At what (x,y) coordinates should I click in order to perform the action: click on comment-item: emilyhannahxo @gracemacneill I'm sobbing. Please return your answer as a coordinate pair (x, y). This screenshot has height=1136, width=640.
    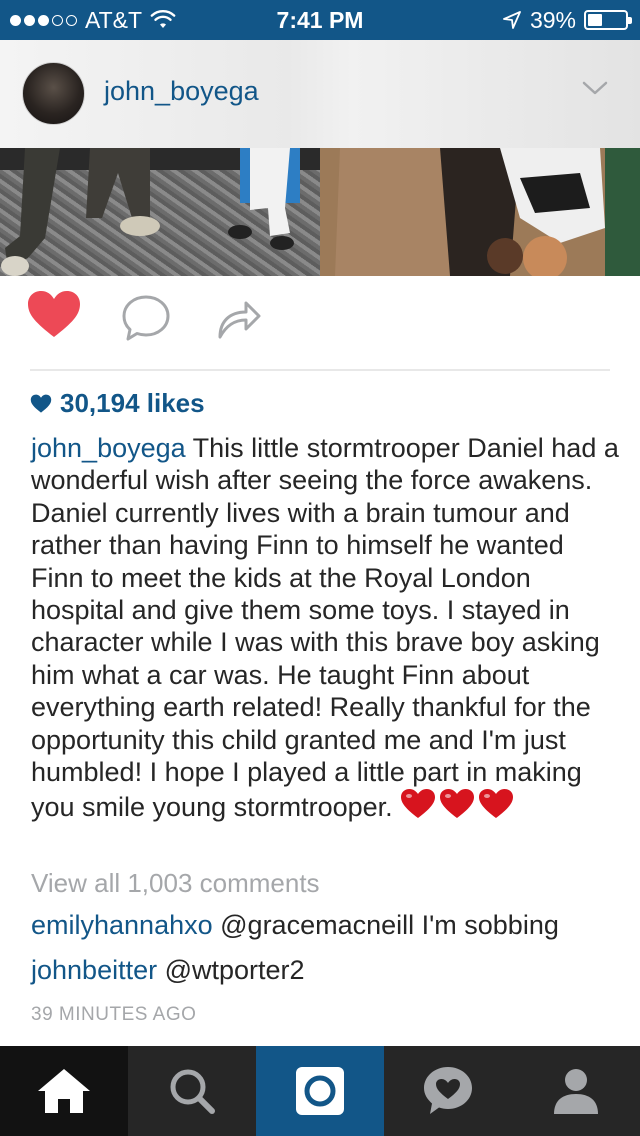
    Looking at the image, I should click on (295, 925).